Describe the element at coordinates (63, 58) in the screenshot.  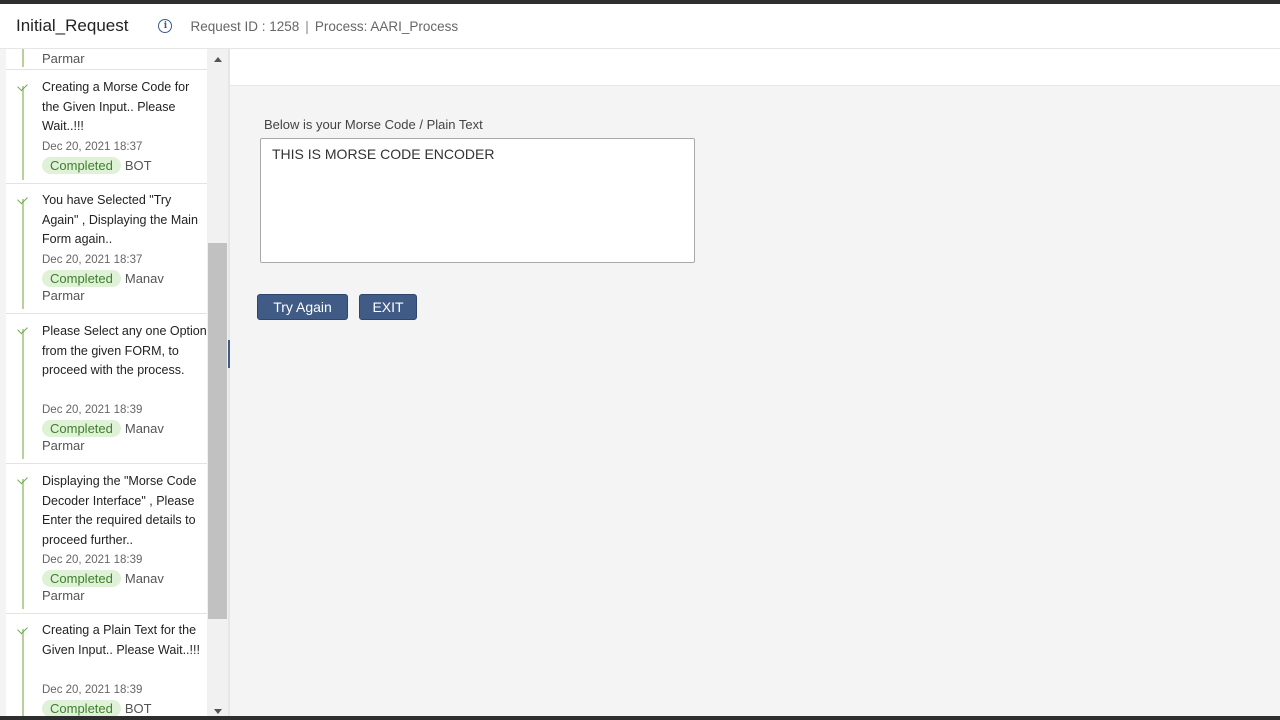
I see `timeline-actor: Parmar` at that location.